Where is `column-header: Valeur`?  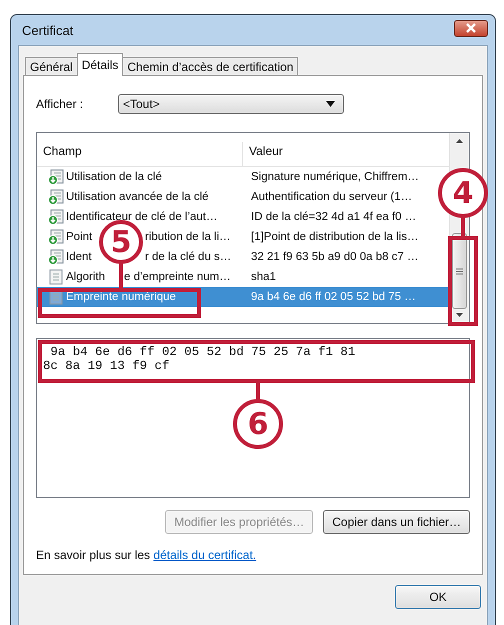 column-header: Valeur is located at coordinates (346, 154).